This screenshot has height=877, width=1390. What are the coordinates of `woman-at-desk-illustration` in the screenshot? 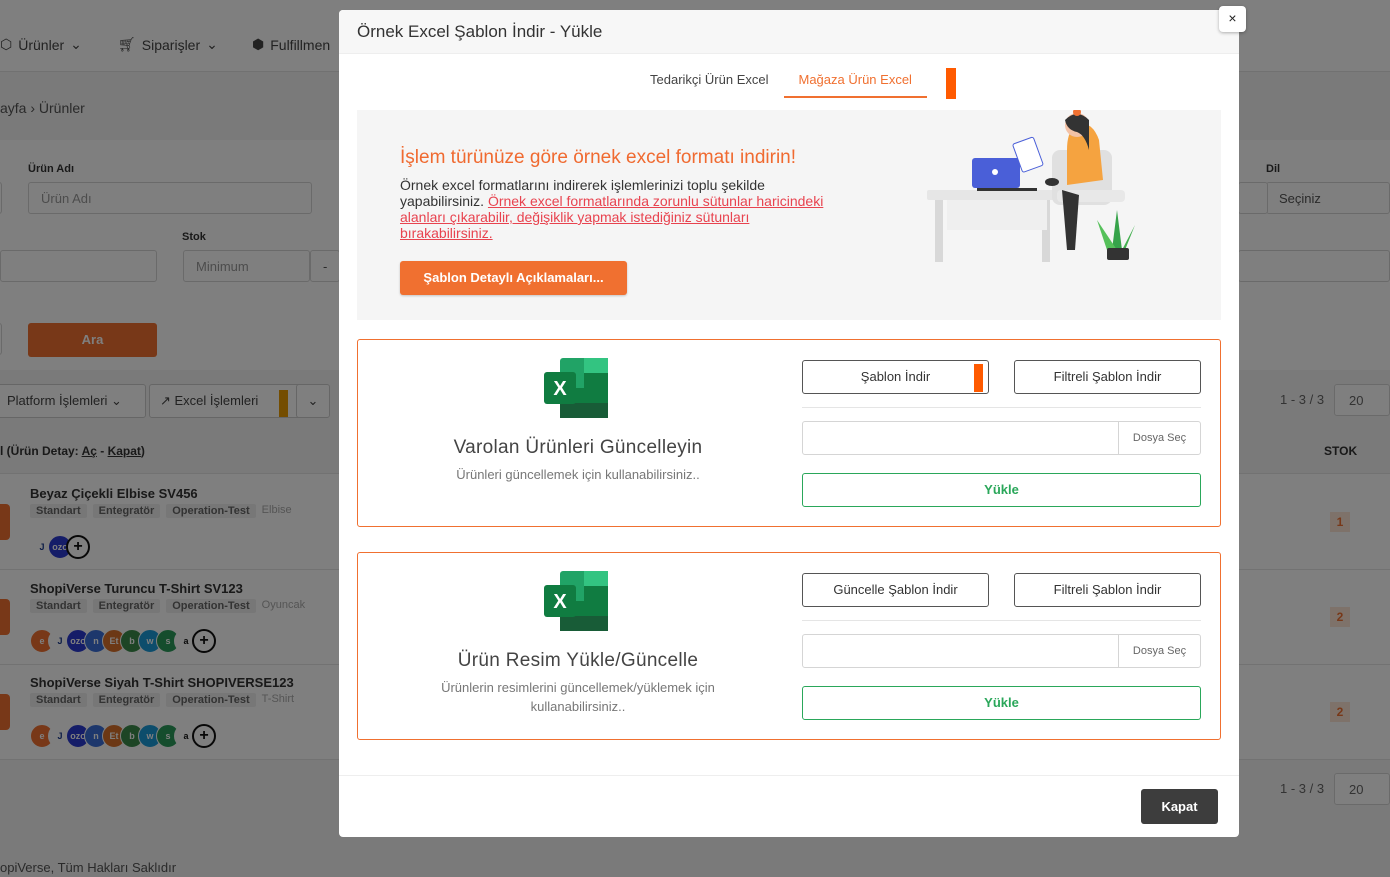 It's located at (1031, 186).